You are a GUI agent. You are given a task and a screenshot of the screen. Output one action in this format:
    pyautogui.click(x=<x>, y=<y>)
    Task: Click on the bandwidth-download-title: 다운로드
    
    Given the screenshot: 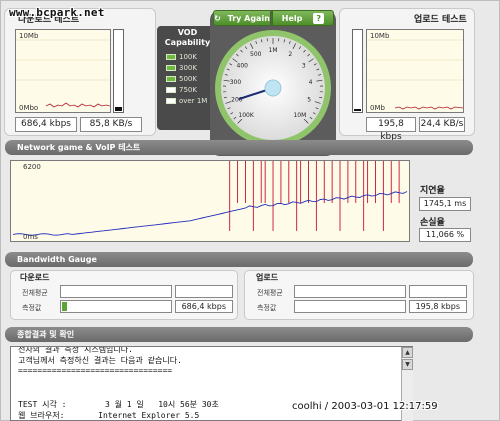 What is the action you would take?
    pyautogui.click(x=35, y=277)
    